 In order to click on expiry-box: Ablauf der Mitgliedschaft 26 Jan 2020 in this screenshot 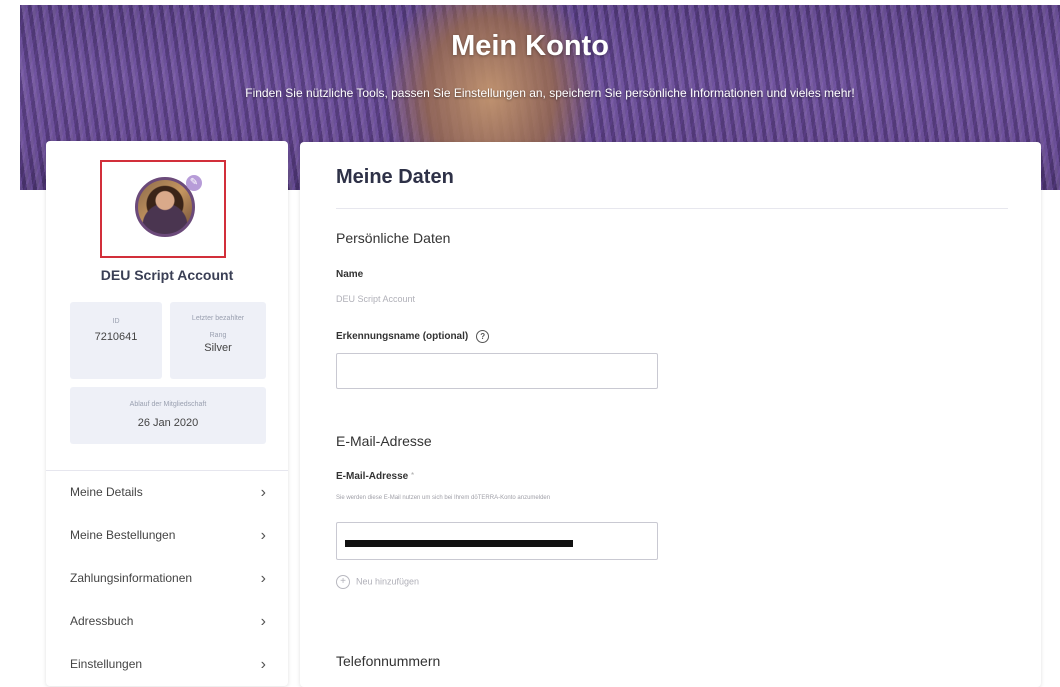, I will do `click(168, 415)`.